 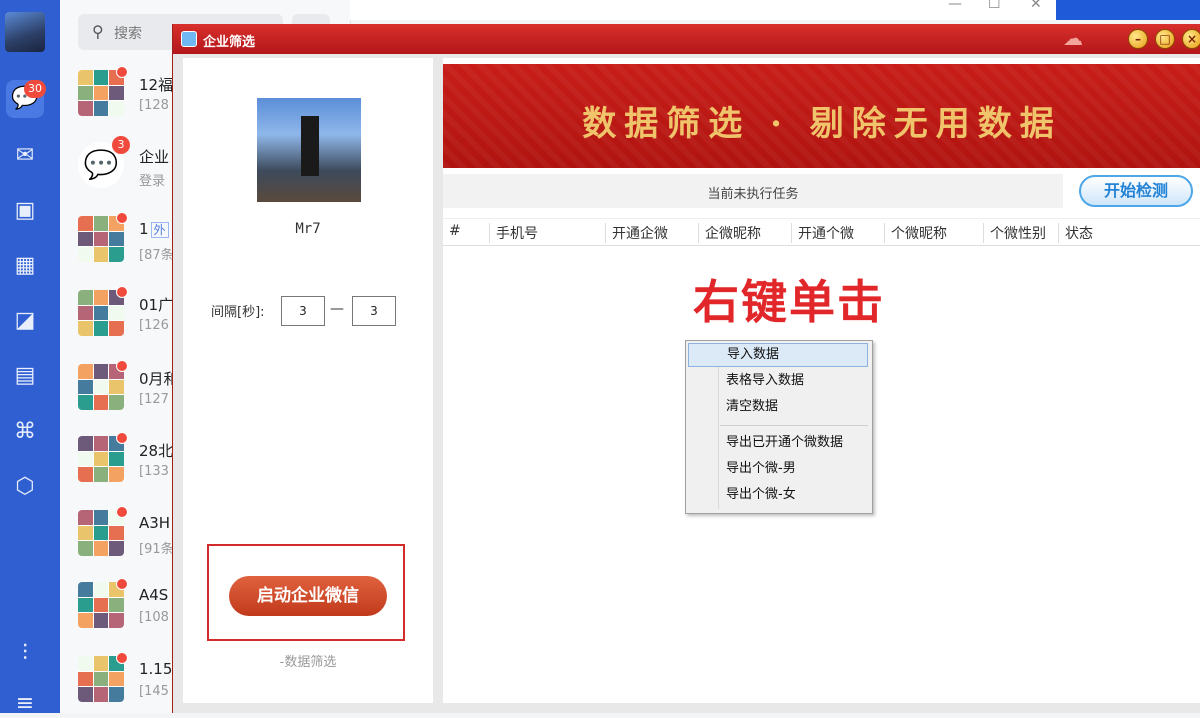 I want to click on column-header: 开通企微, so click(x=636, y=233).